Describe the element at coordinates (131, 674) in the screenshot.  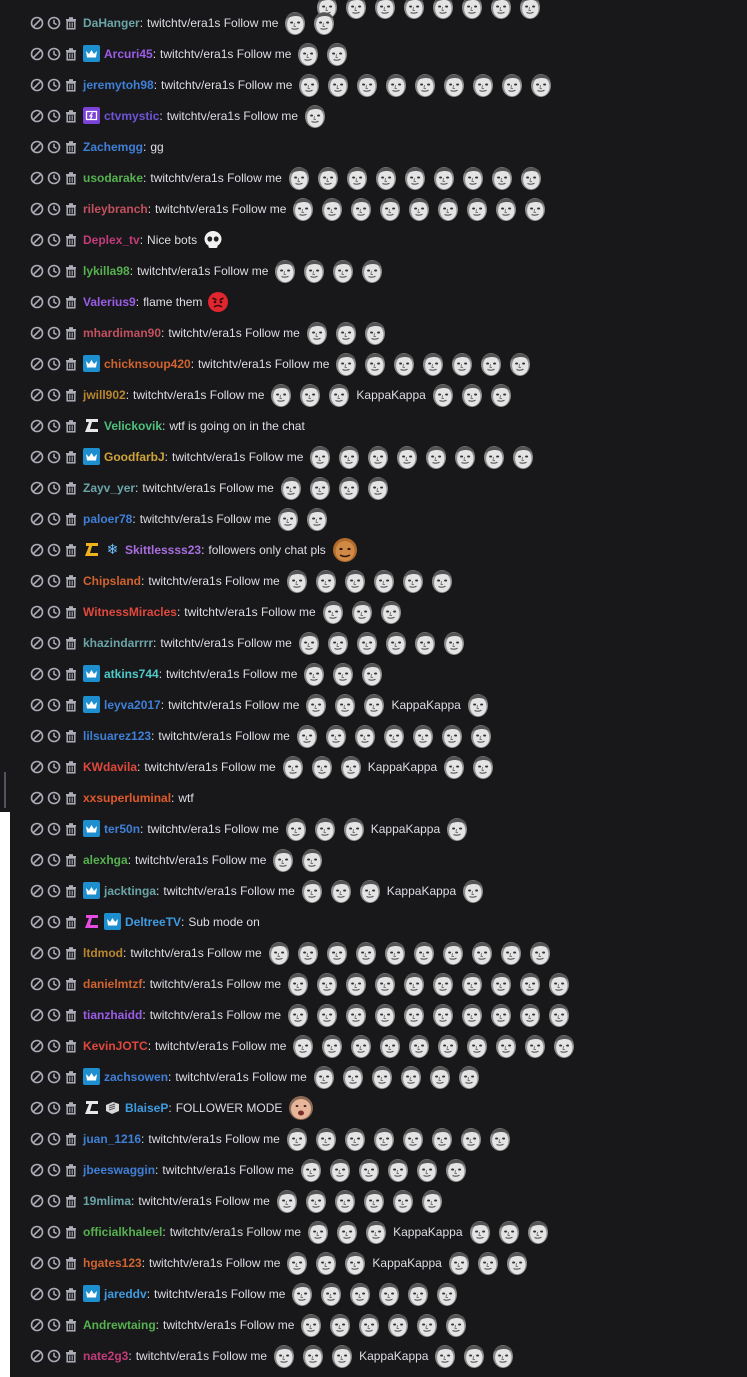
I see `chat-username: atkins744` at that location.